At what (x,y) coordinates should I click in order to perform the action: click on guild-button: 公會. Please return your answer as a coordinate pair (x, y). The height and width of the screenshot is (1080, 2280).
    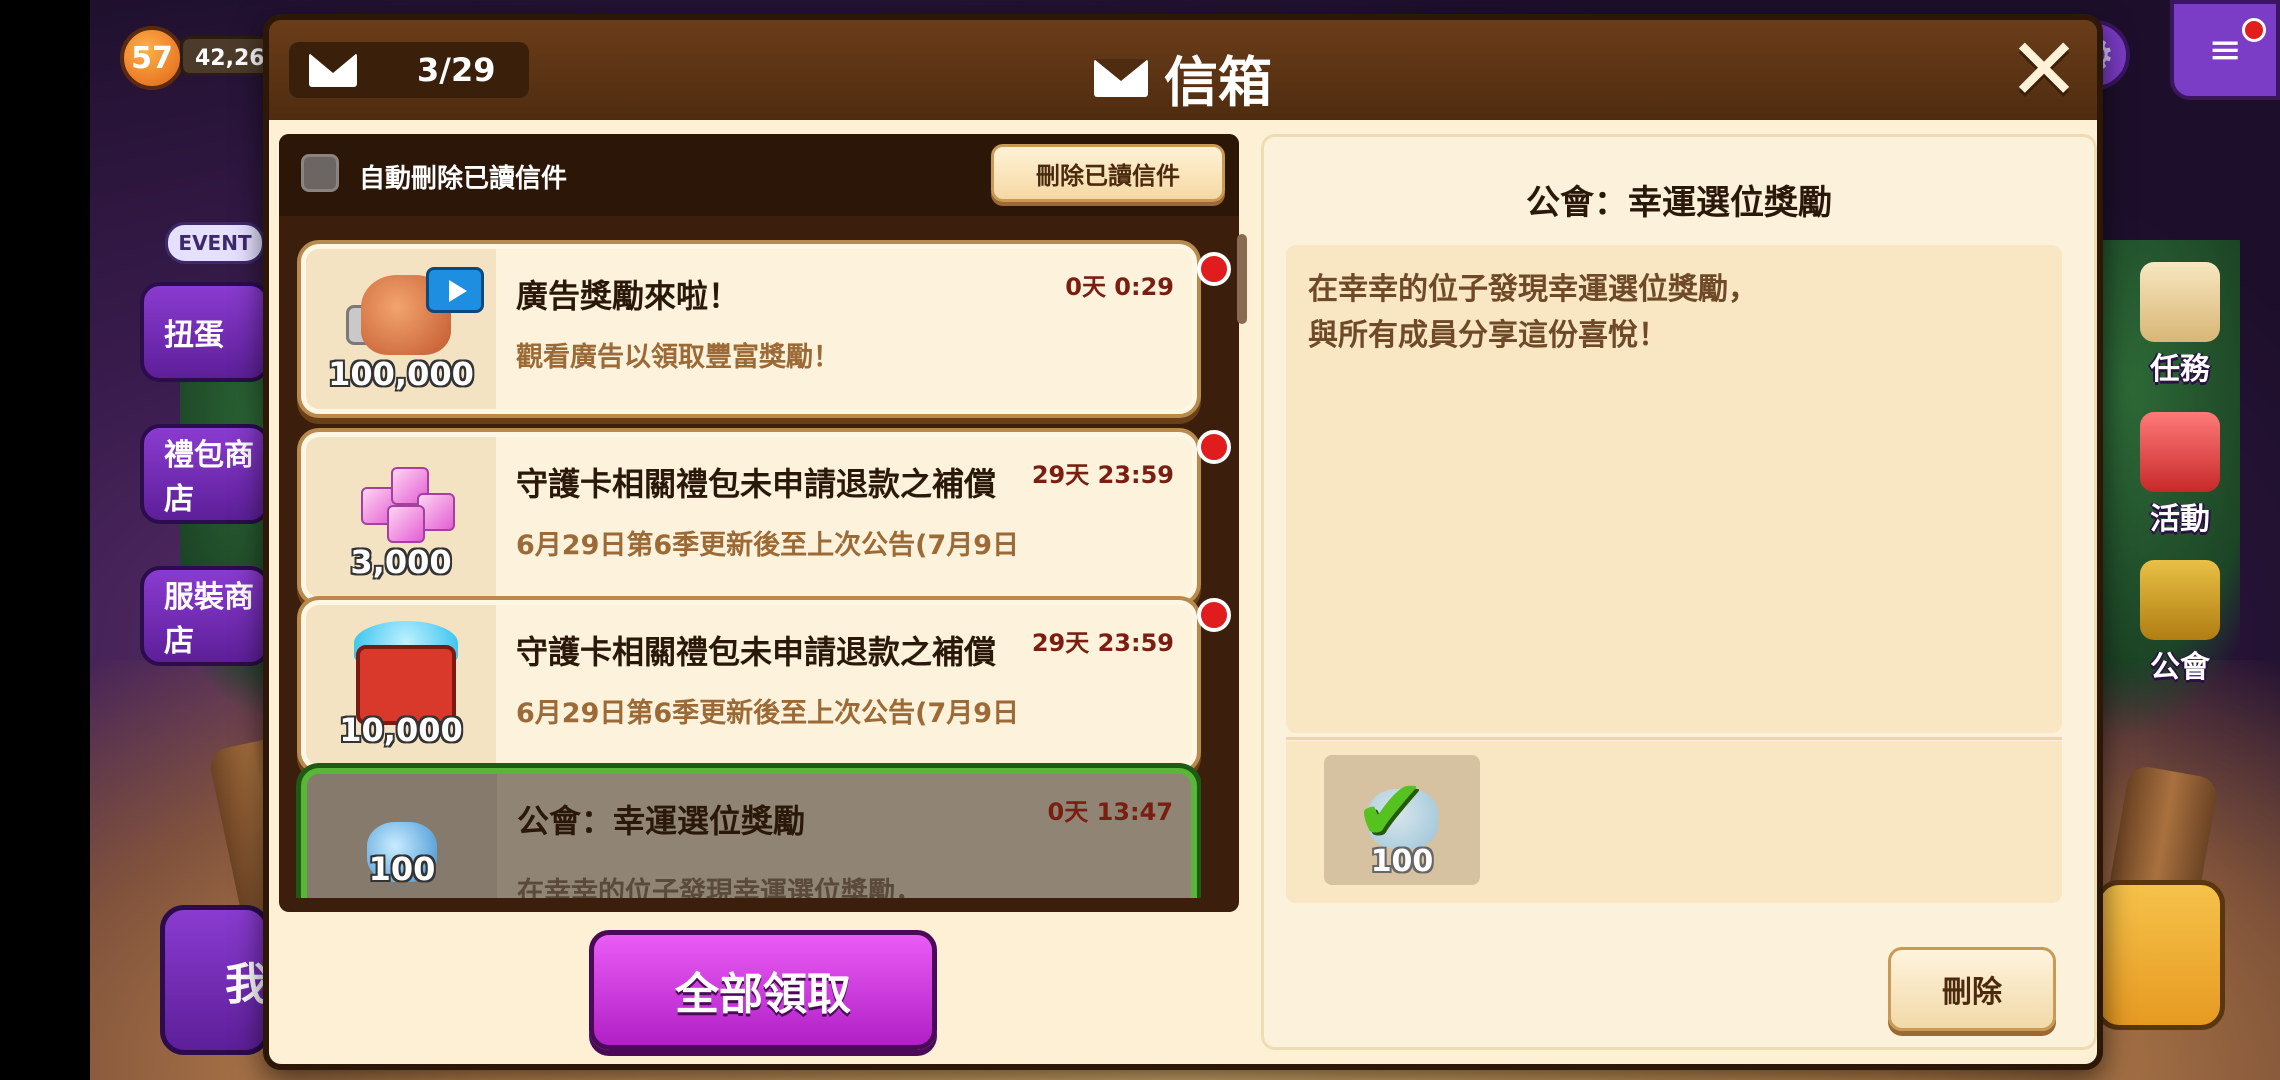
    Looking at the image, I should click on (2180, 623).